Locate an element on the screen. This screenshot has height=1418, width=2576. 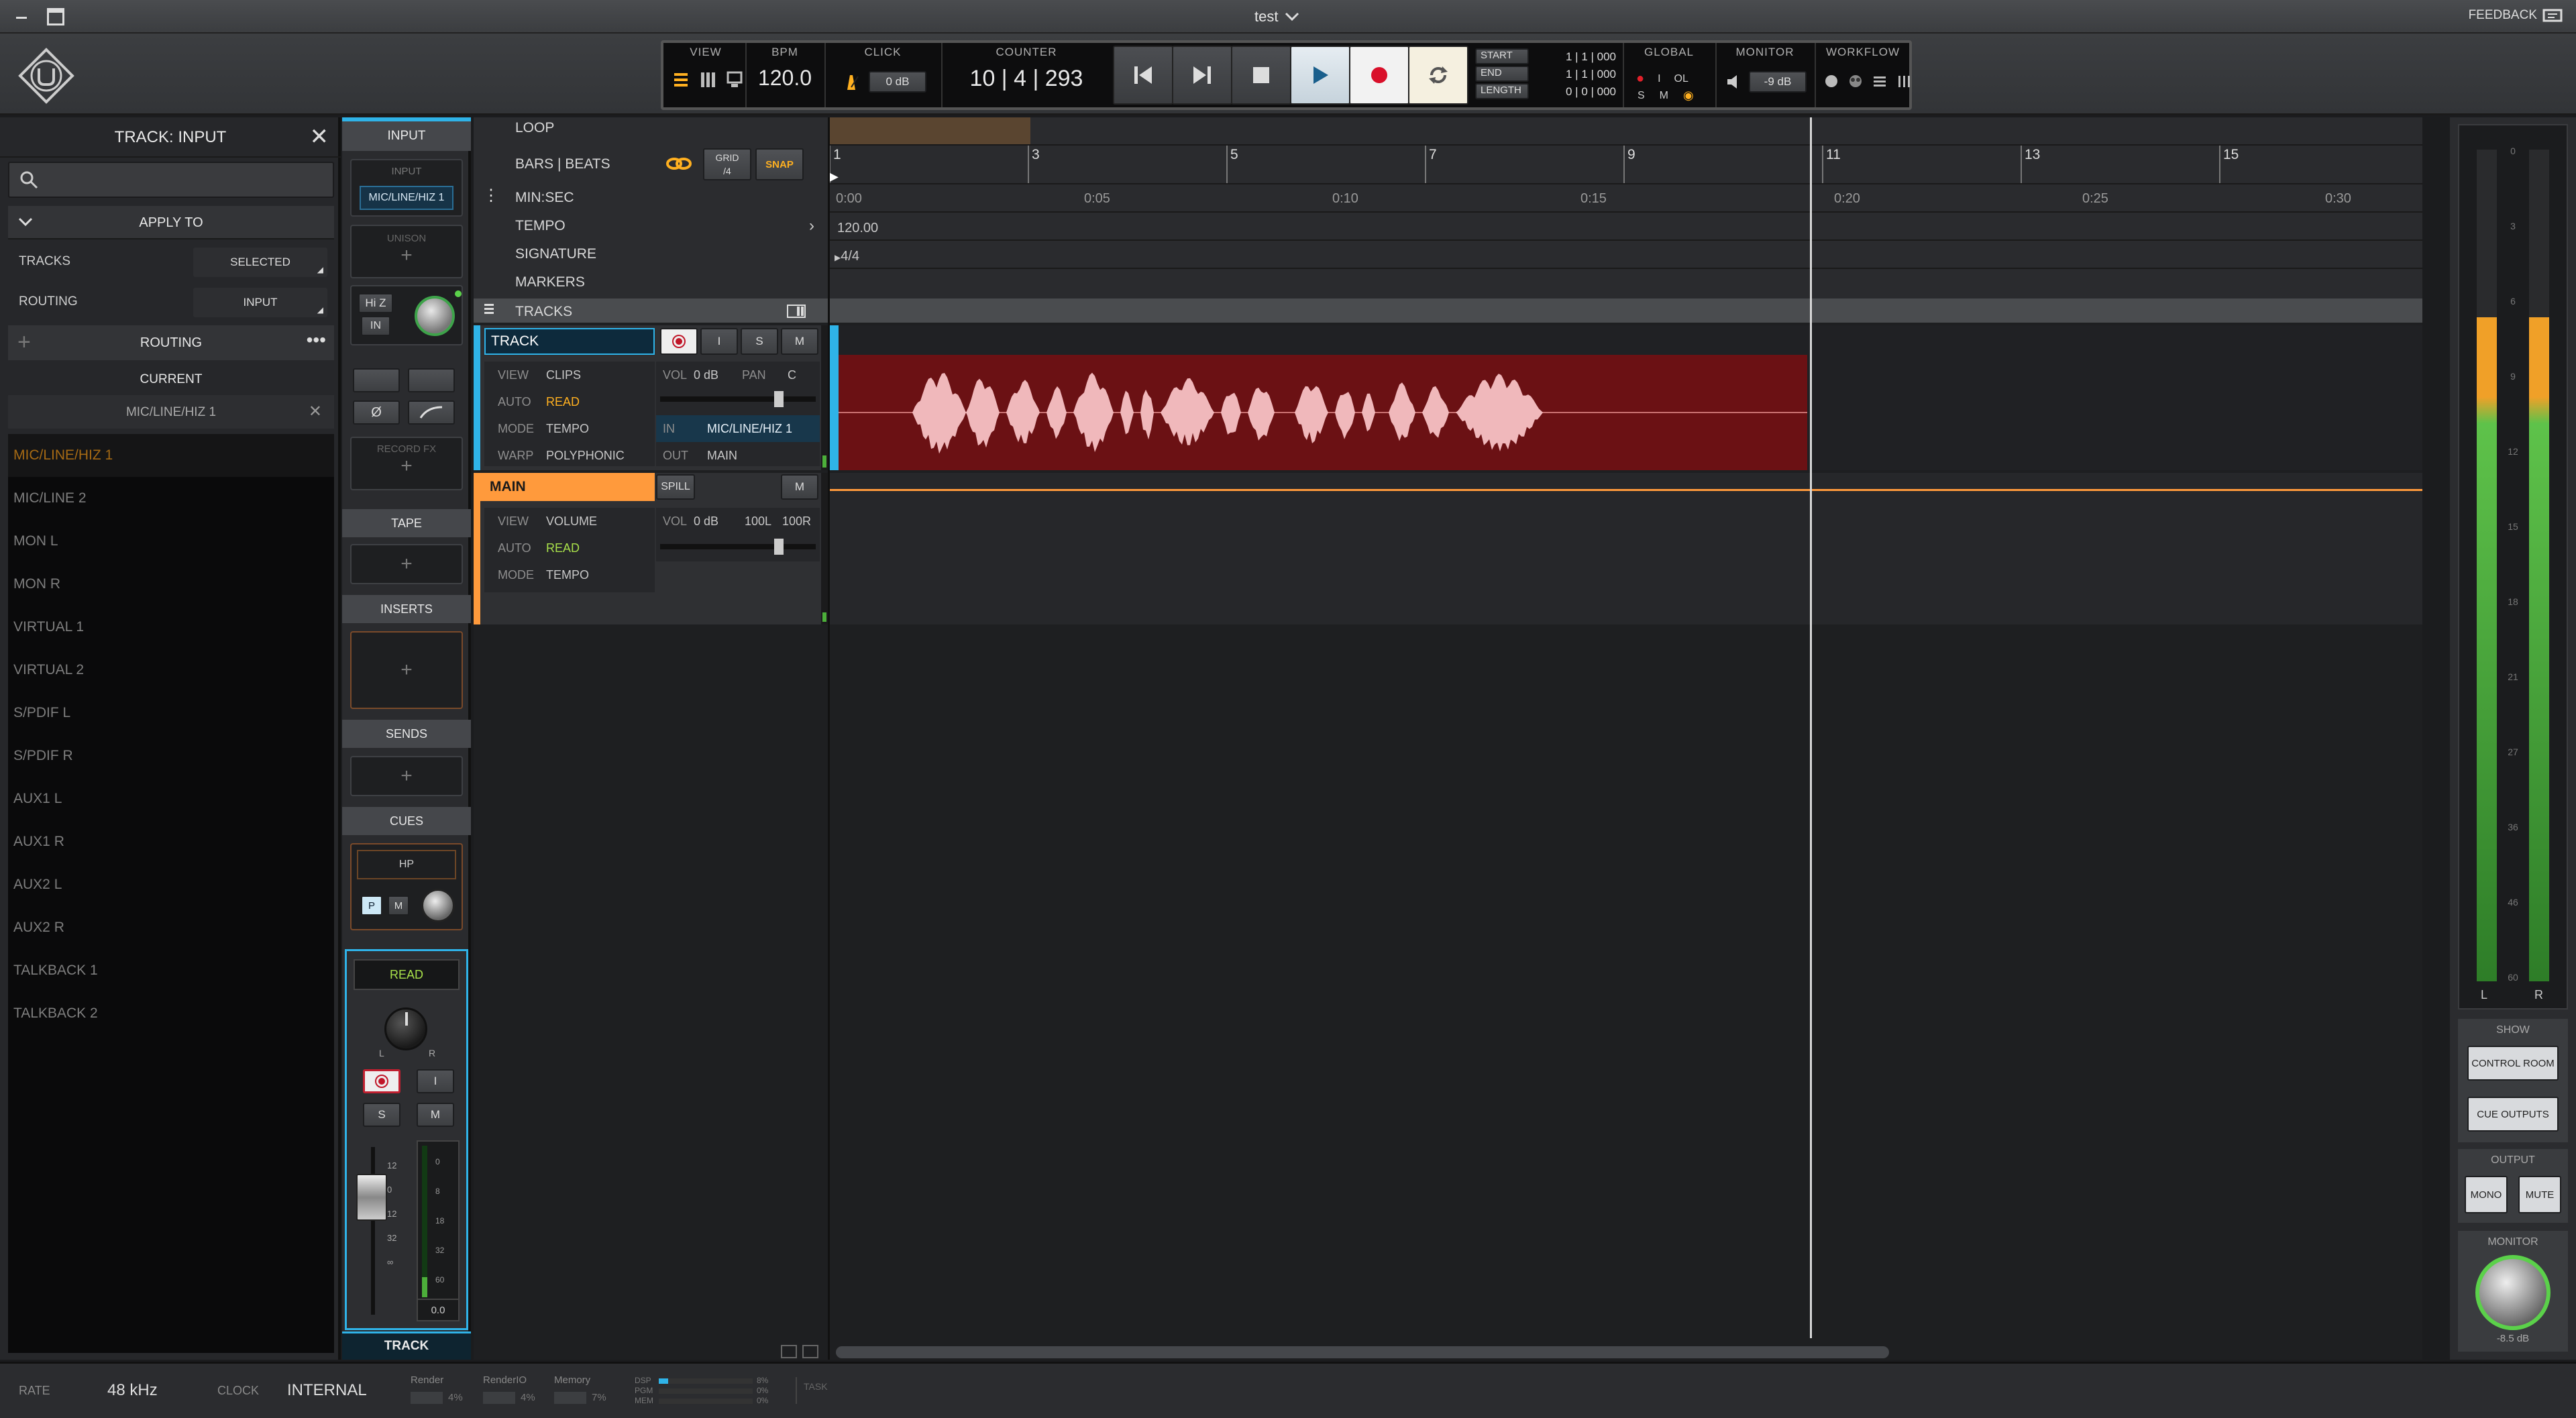
global-ol-button: OL is located at coordinates (1681, 79).